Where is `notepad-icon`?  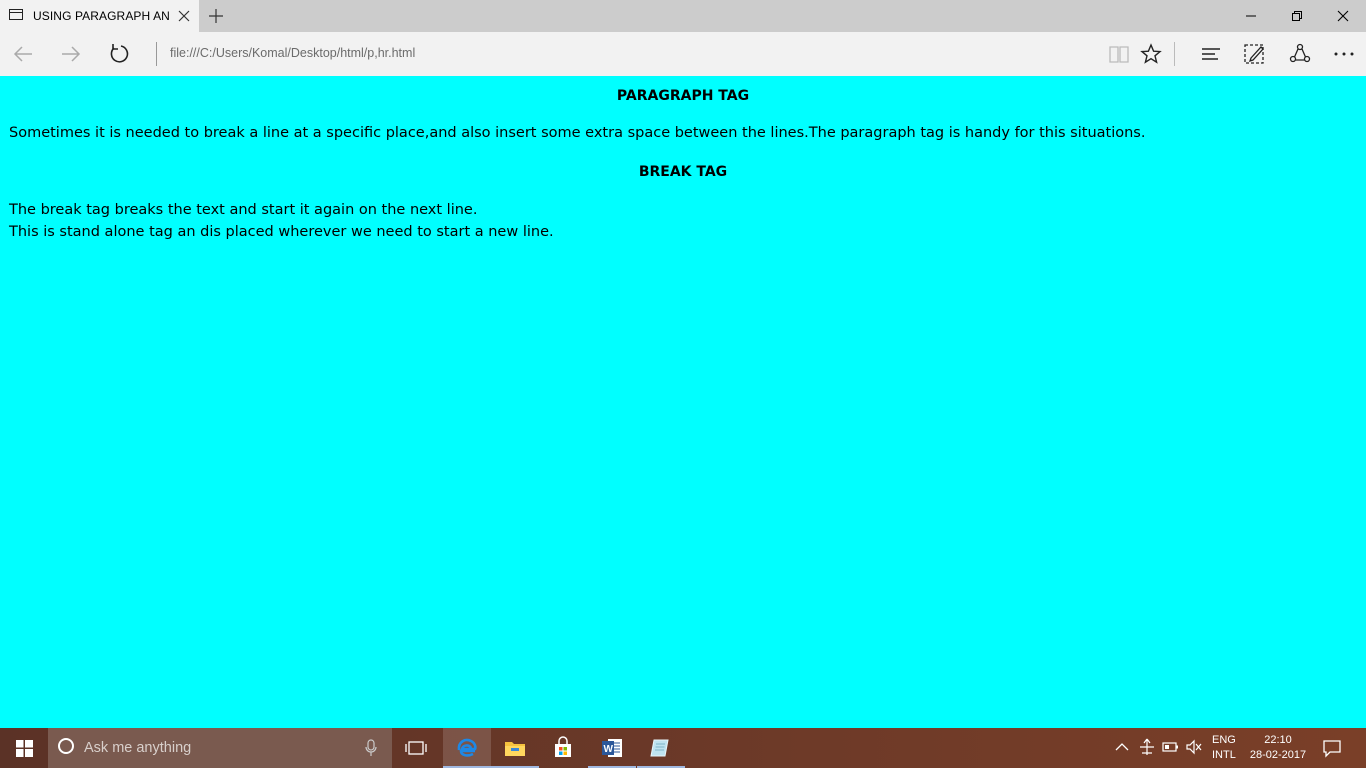
notepad-icon is located at coordinates (659, 748).